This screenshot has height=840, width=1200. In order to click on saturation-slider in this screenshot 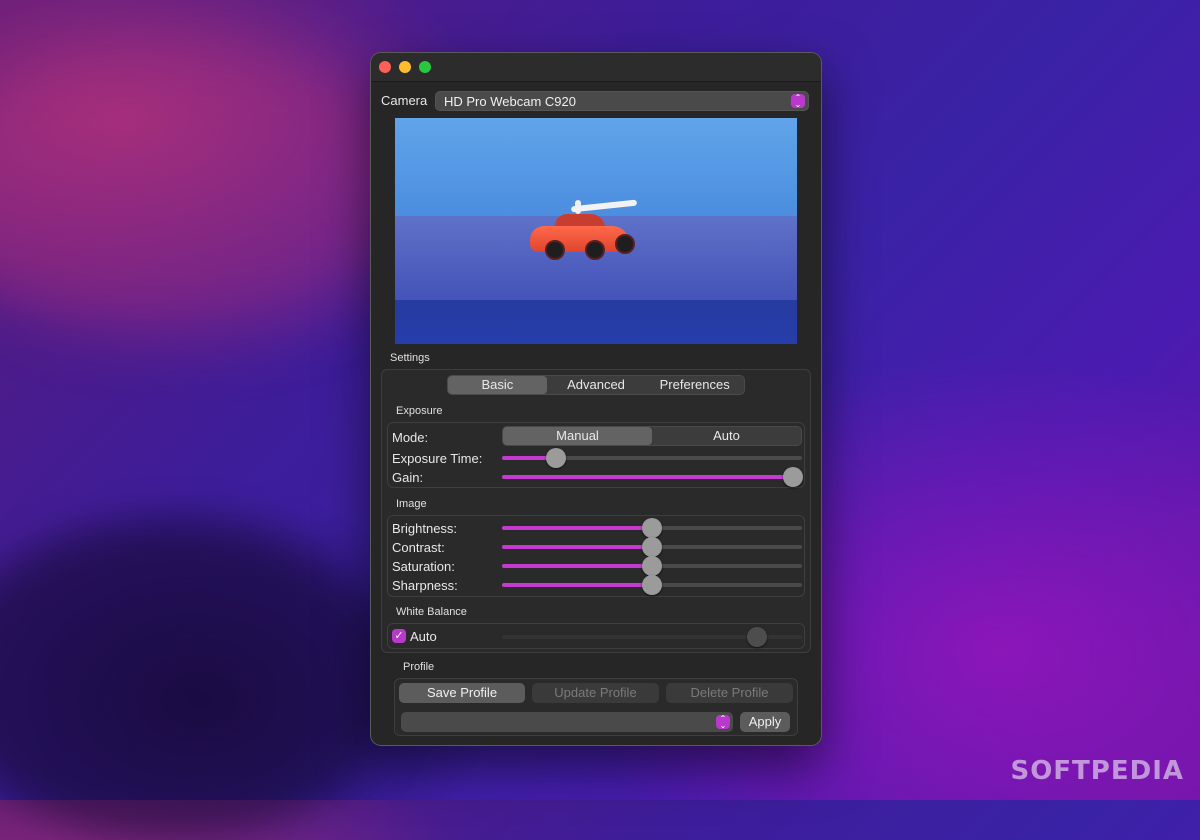, I will do `click(652, 566)`.